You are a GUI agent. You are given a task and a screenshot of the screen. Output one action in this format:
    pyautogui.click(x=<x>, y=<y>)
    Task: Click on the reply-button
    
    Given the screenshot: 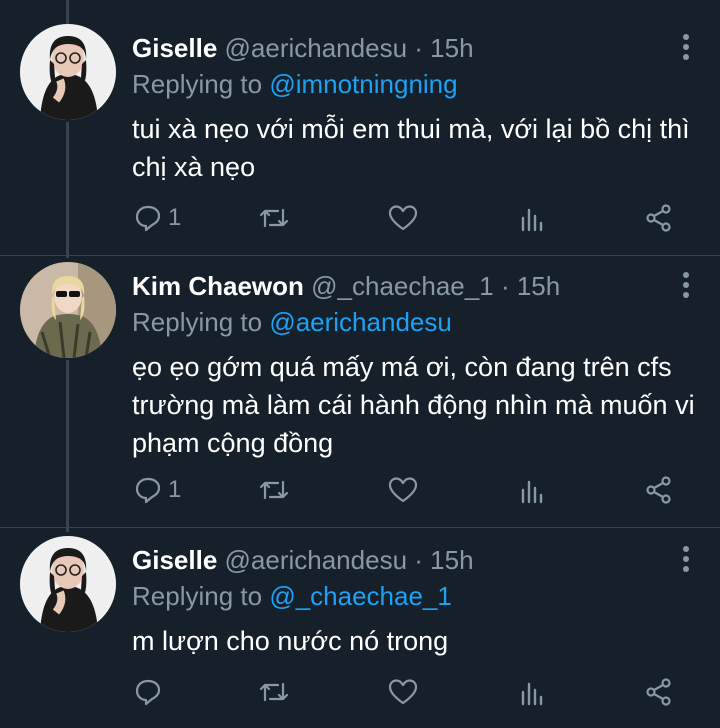 What is the action you would take?
    pyautogui.click(x=151, y=692)
    